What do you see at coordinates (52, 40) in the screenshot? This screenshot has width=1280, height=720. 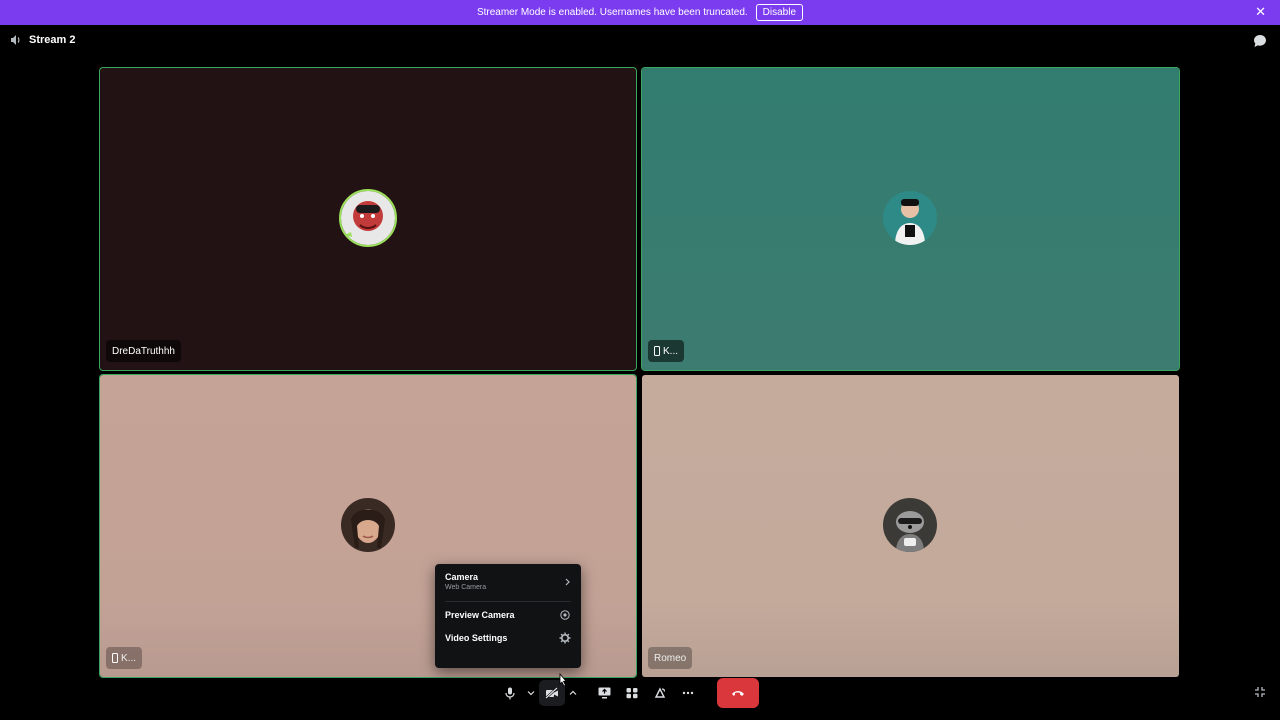 I see `channel-name: Stream 2` at bounding box center [52, 40].